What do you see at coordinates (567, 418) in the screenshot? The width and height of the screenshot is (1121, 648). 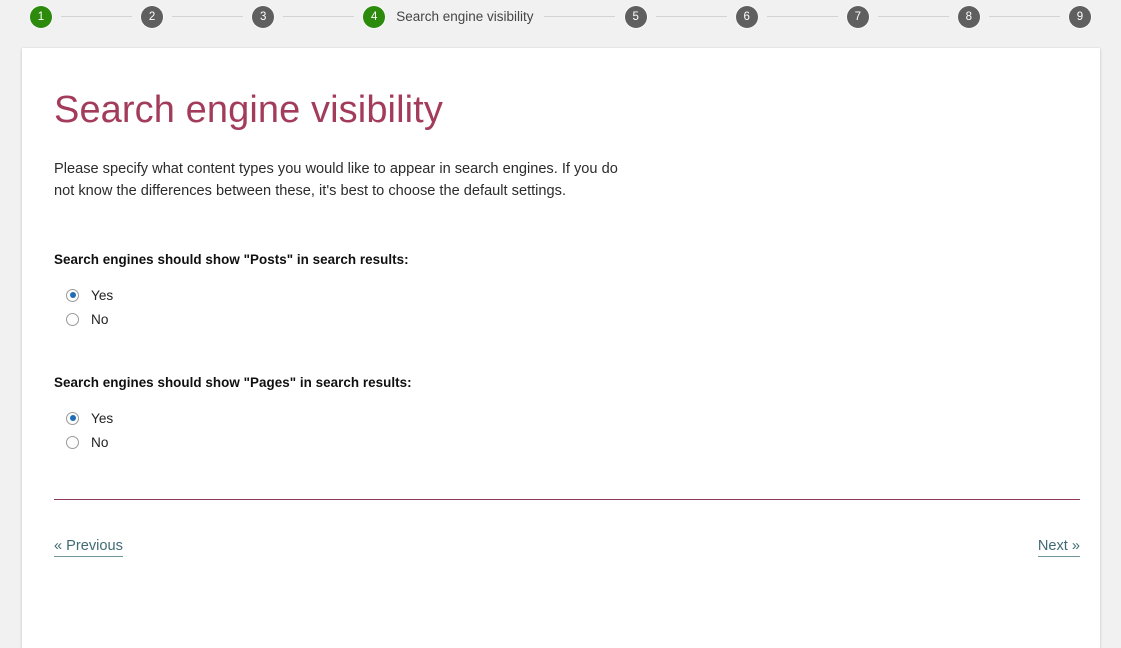 I see `radio-option-pages-yes: Yes` at bounding box center [567, 418].